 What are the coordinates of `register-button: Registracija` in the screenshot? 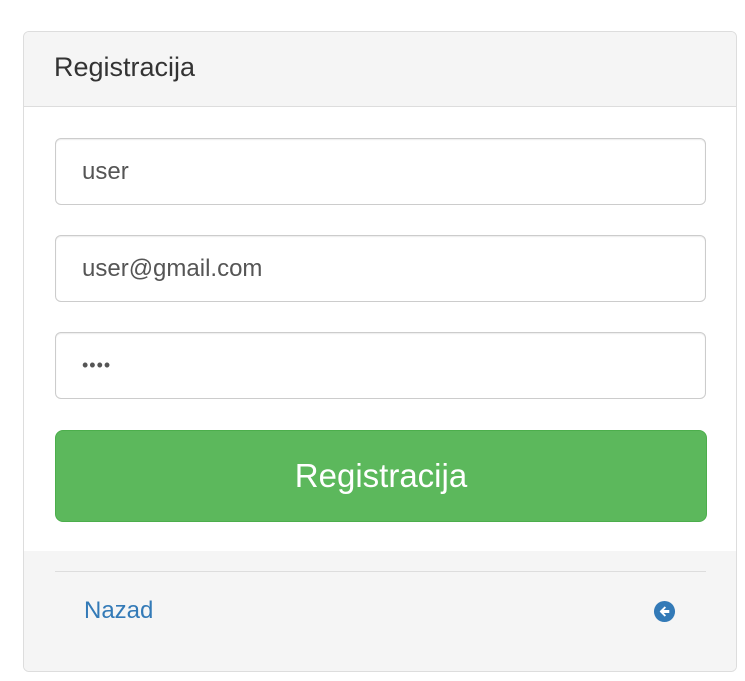 It's located at (381, 476).